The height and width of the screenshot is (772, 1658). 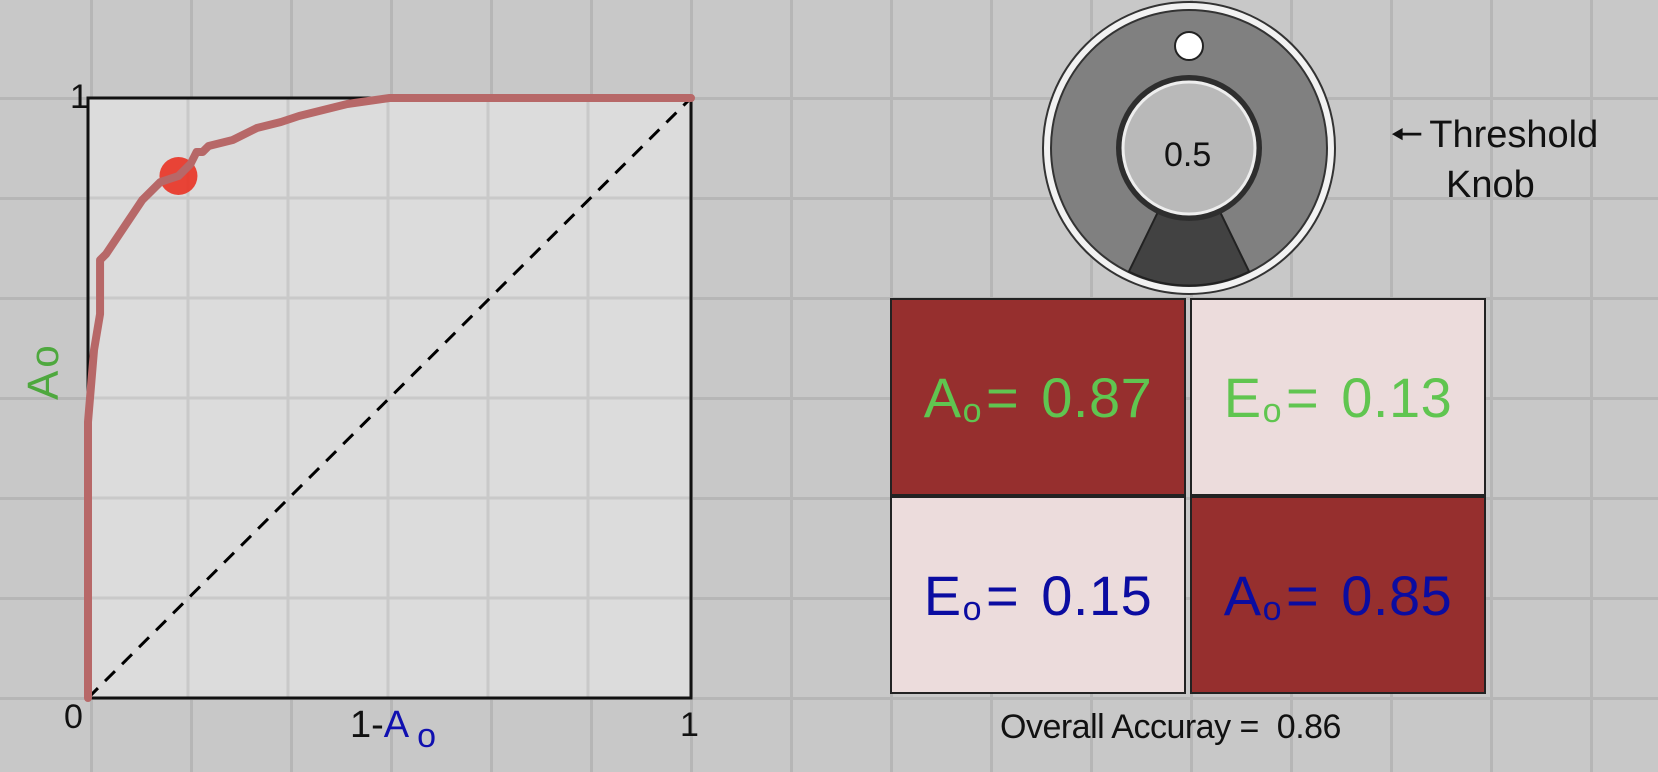 I want to click on knob-caption: 🠔 Threshold, so click(x=1494, y=135).